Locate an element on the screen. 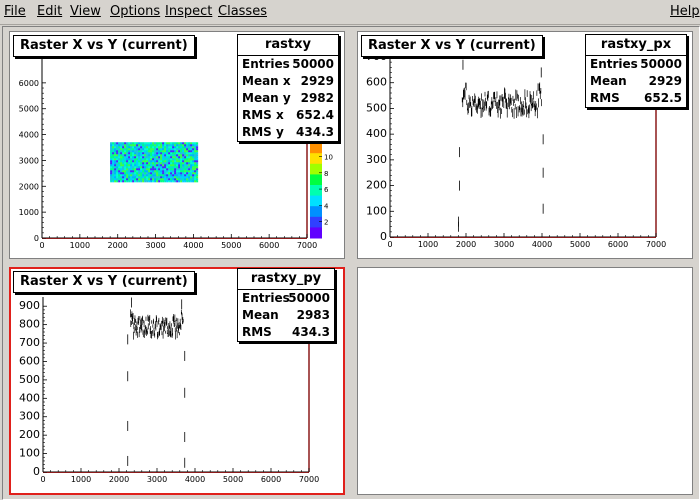 This screenshot has width=700, height=500. menu-view: View is located at coordinates (85, 11).